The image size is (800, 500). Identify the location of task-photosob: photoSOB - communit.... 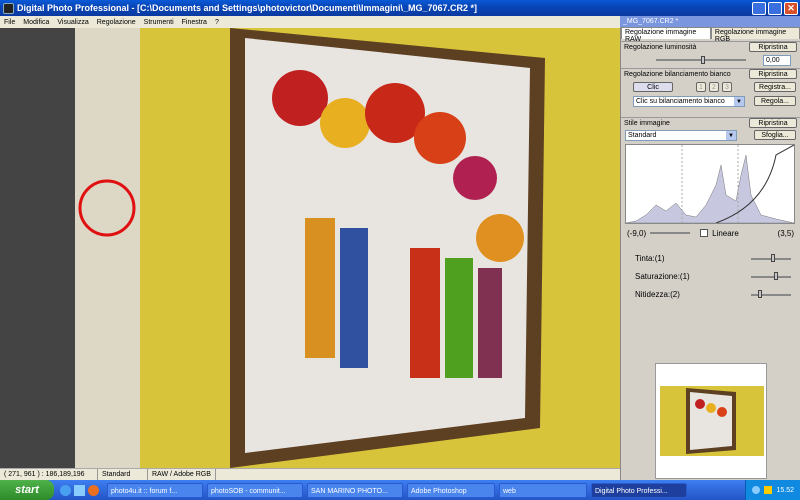
(255, 490).